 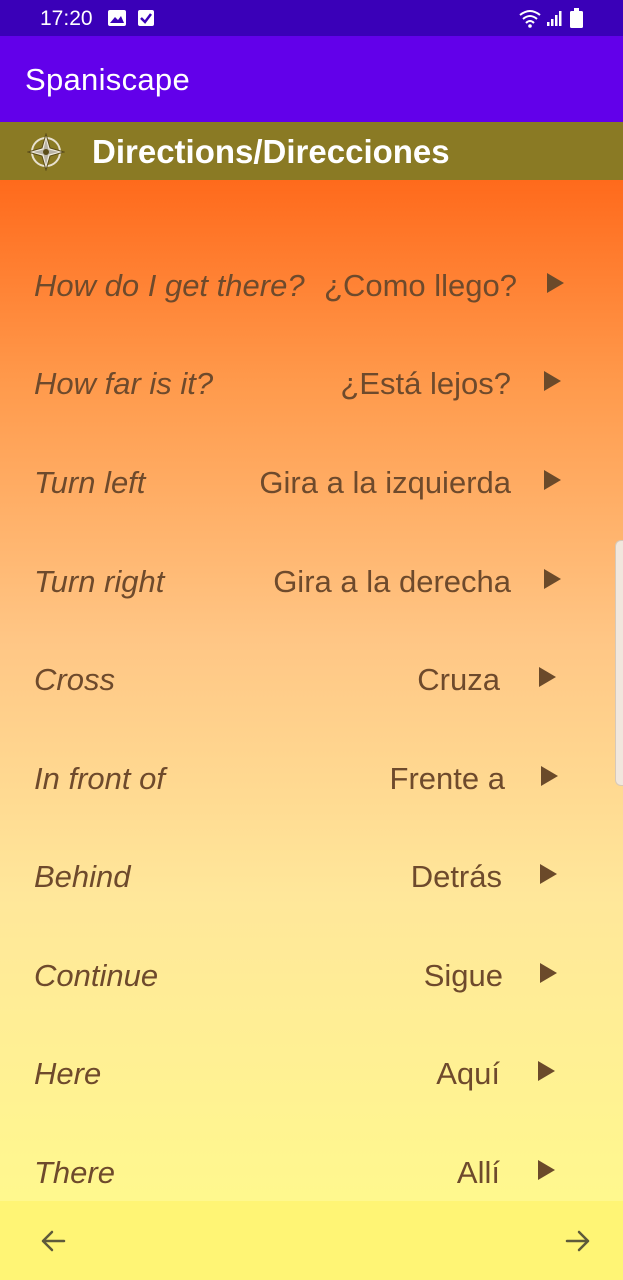 What do you see at coordinates (554, 18) in the screenshot?
I see `signal-icon` at bounding box center [554, 18].